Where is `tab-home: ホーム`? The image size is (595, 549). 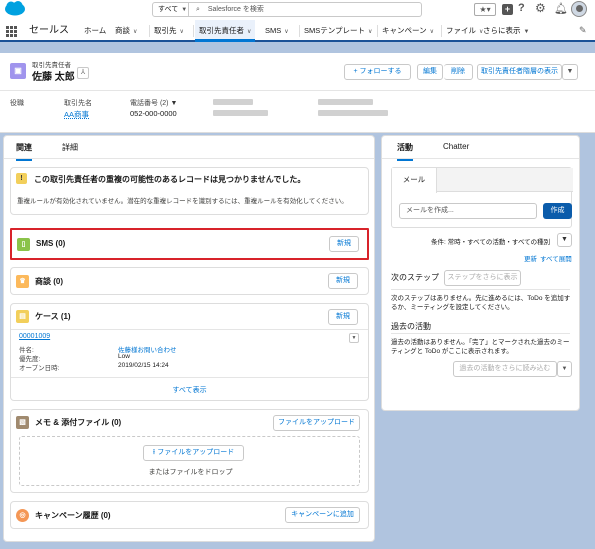
tab-home: ホーム is located at coordinates (95, 31).